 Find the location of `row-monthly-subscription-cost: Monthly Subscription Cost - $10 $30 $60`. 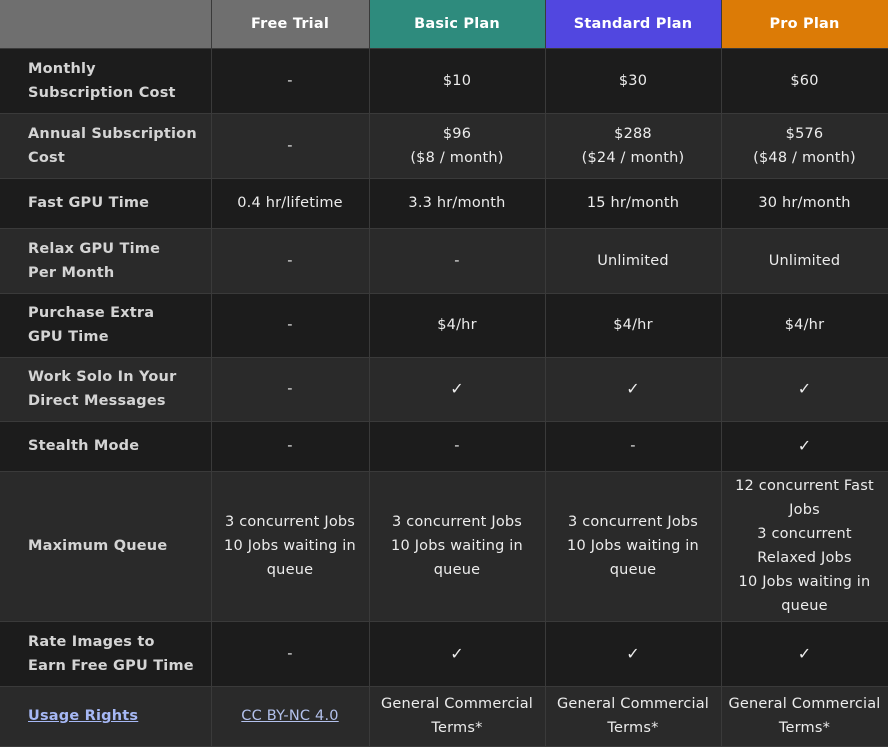

row-monthly-subscription-cost: Monthly Subscription Cost - $10 $30 $60 is located at coordinates (444, 81).